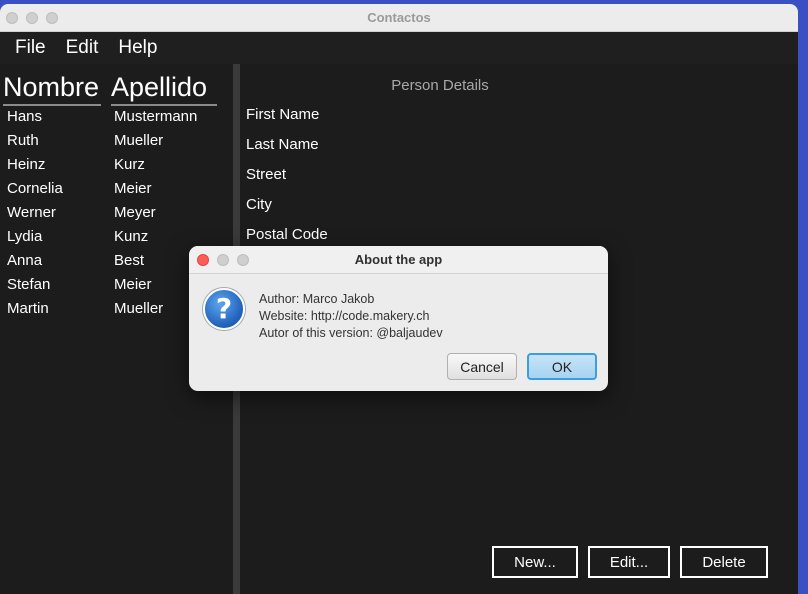 This screenshot has width=808, height=594. Describe the element at coordinates (224, 309) in the screenshot. I see `question-icon: ?` at that location.